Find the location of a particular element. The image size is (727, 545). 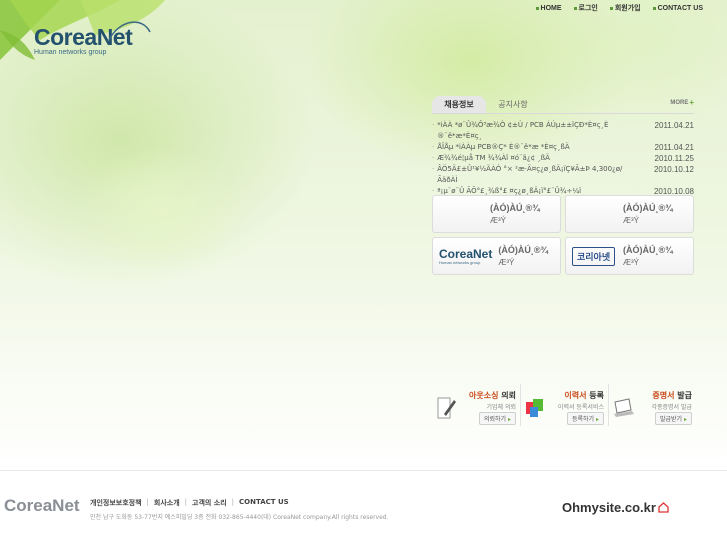

top-navigation: HOME 로그인 회원가입 CONTACT US is located at coordinates (619, 8).